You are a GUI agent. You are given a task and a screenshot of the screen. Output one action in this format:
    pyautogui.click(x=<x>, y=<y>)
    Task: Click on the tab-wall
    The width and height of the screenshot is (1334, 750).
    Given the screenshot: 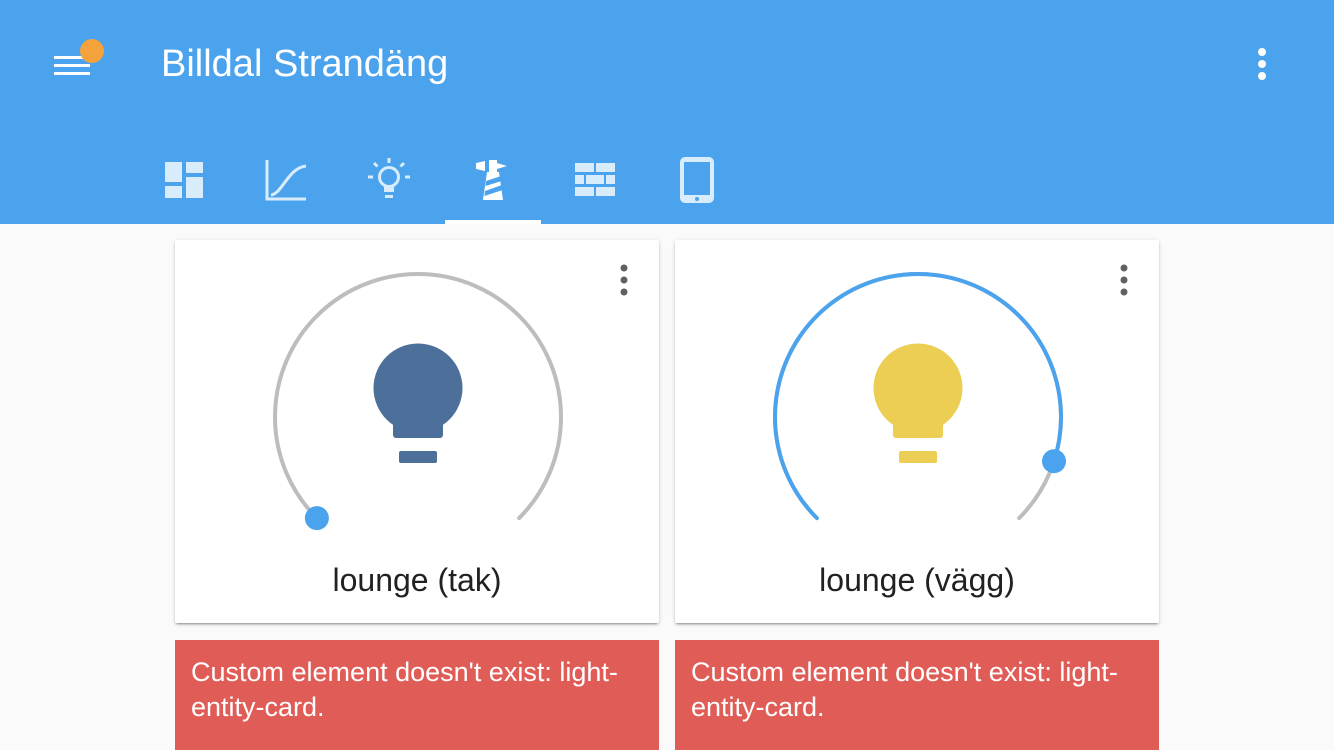 What is the action you would take?
    pyautogui.click(x=595, y=180)
    